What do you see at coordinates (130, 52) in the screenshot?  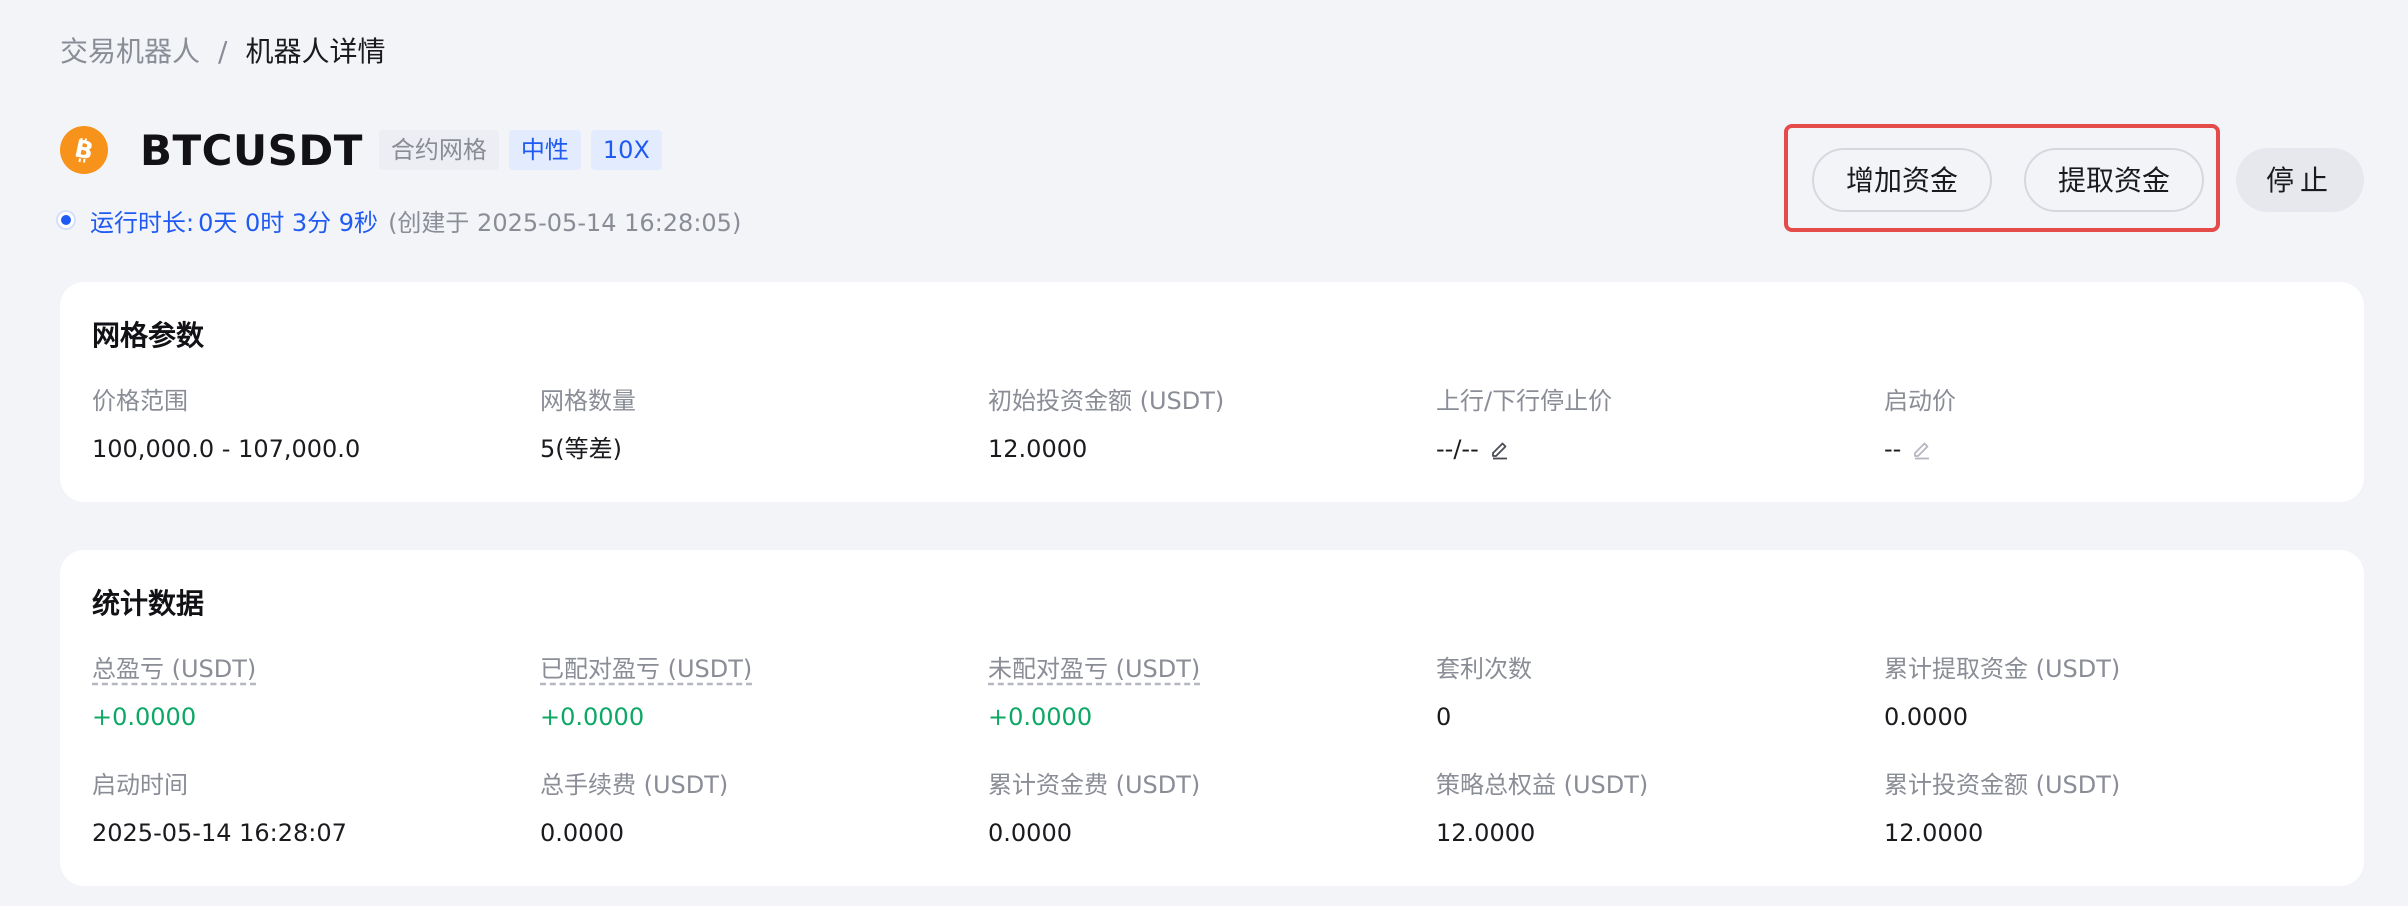 I see `breadcrumb-root-link: 交易机器人` at bounding box center [130, 52].